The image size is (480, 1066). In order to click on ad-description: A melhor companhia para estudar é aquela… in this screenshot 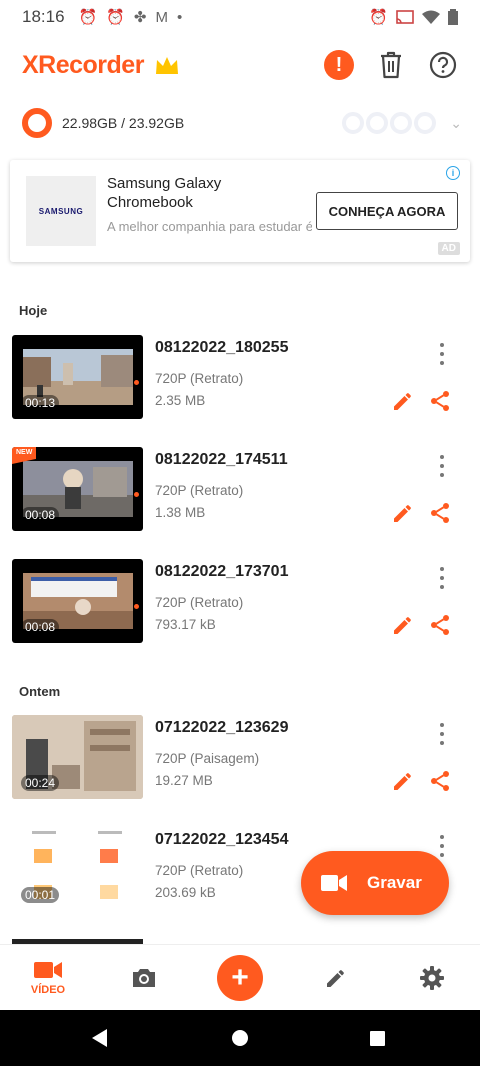, I will do `click(209, 226)`.